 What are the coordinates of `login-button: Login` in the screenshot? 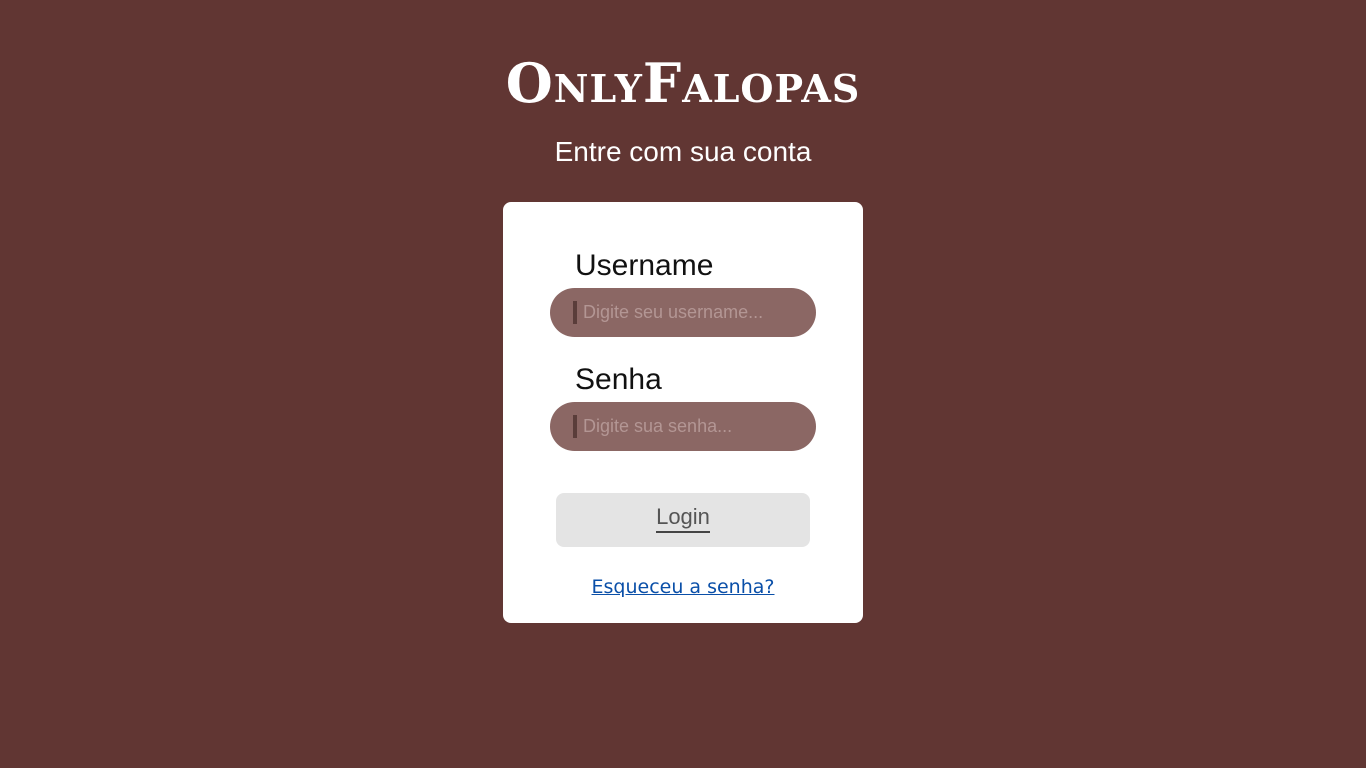 It's located at (683, 520).